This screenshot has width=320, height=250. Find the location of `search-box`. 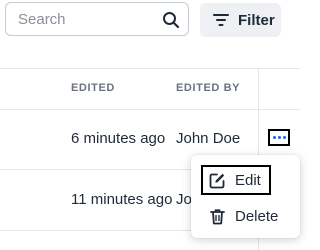

search-box is located at coordinates (97, 19).